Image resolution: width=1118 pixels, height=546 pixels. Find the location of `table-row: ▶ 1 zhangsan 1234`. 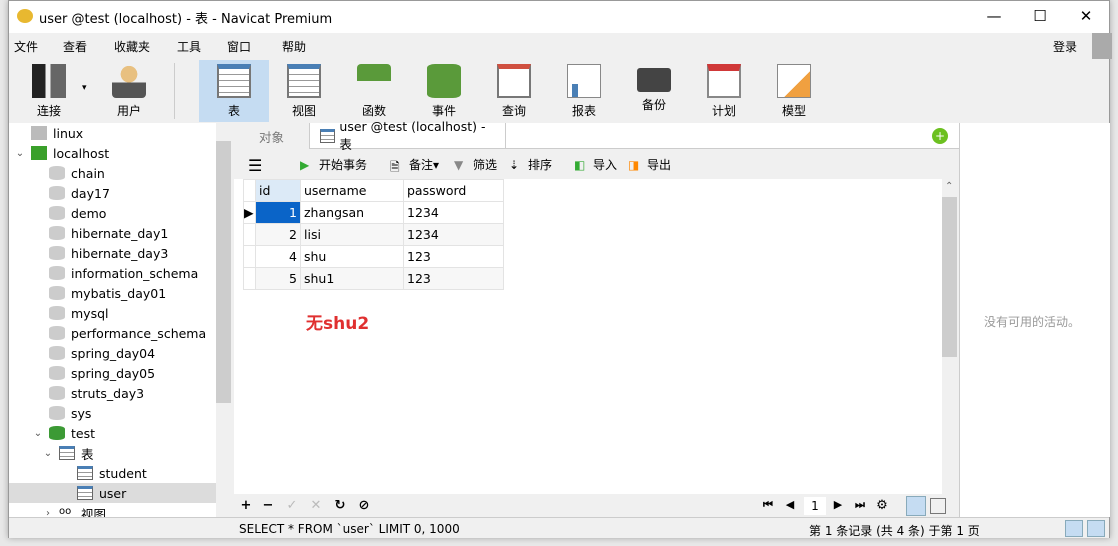

table-row: ▶ 1 zhangsan 1234 is located at coordinates (373, 212).